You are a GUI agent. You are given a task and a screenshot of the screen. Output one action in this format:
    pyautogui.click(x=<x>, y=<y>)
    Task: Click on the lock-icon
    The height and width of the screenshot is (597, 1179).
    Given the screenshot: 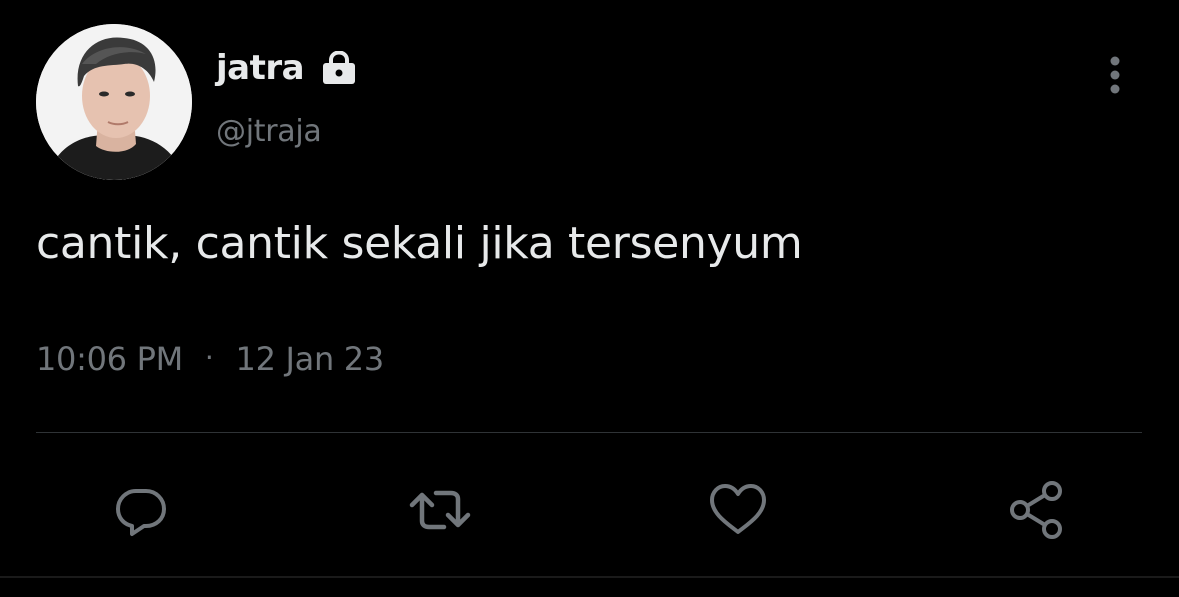 What is the action you would take?
    pyautogui.click(x=339, y=67)
    